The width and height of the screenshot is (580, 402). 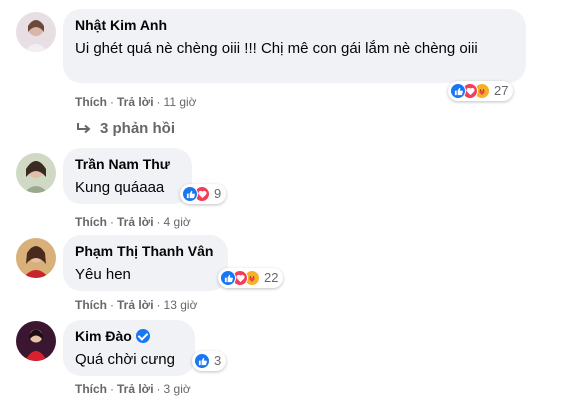 I want to click on comment-author: Trần Nam Thư, so click(x=122, y=164).